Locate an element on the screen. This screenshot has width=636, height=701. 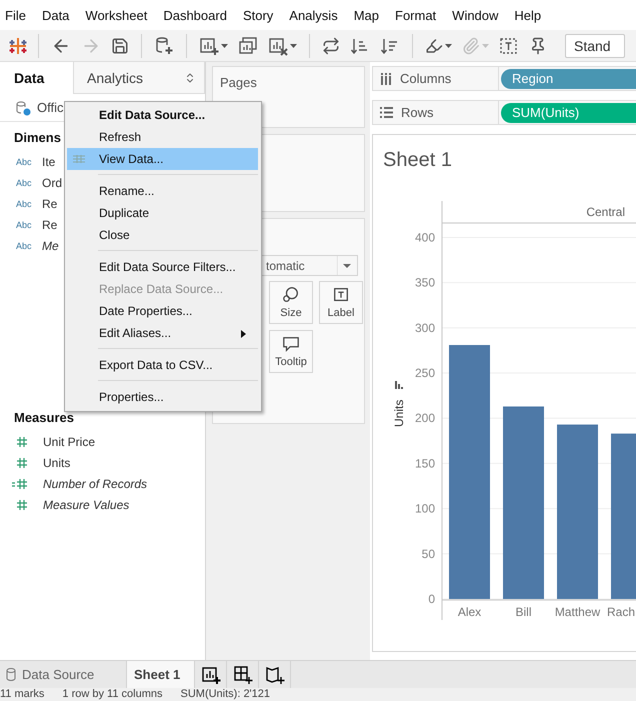
marks-button: Size is located at coordinates (291, 302).